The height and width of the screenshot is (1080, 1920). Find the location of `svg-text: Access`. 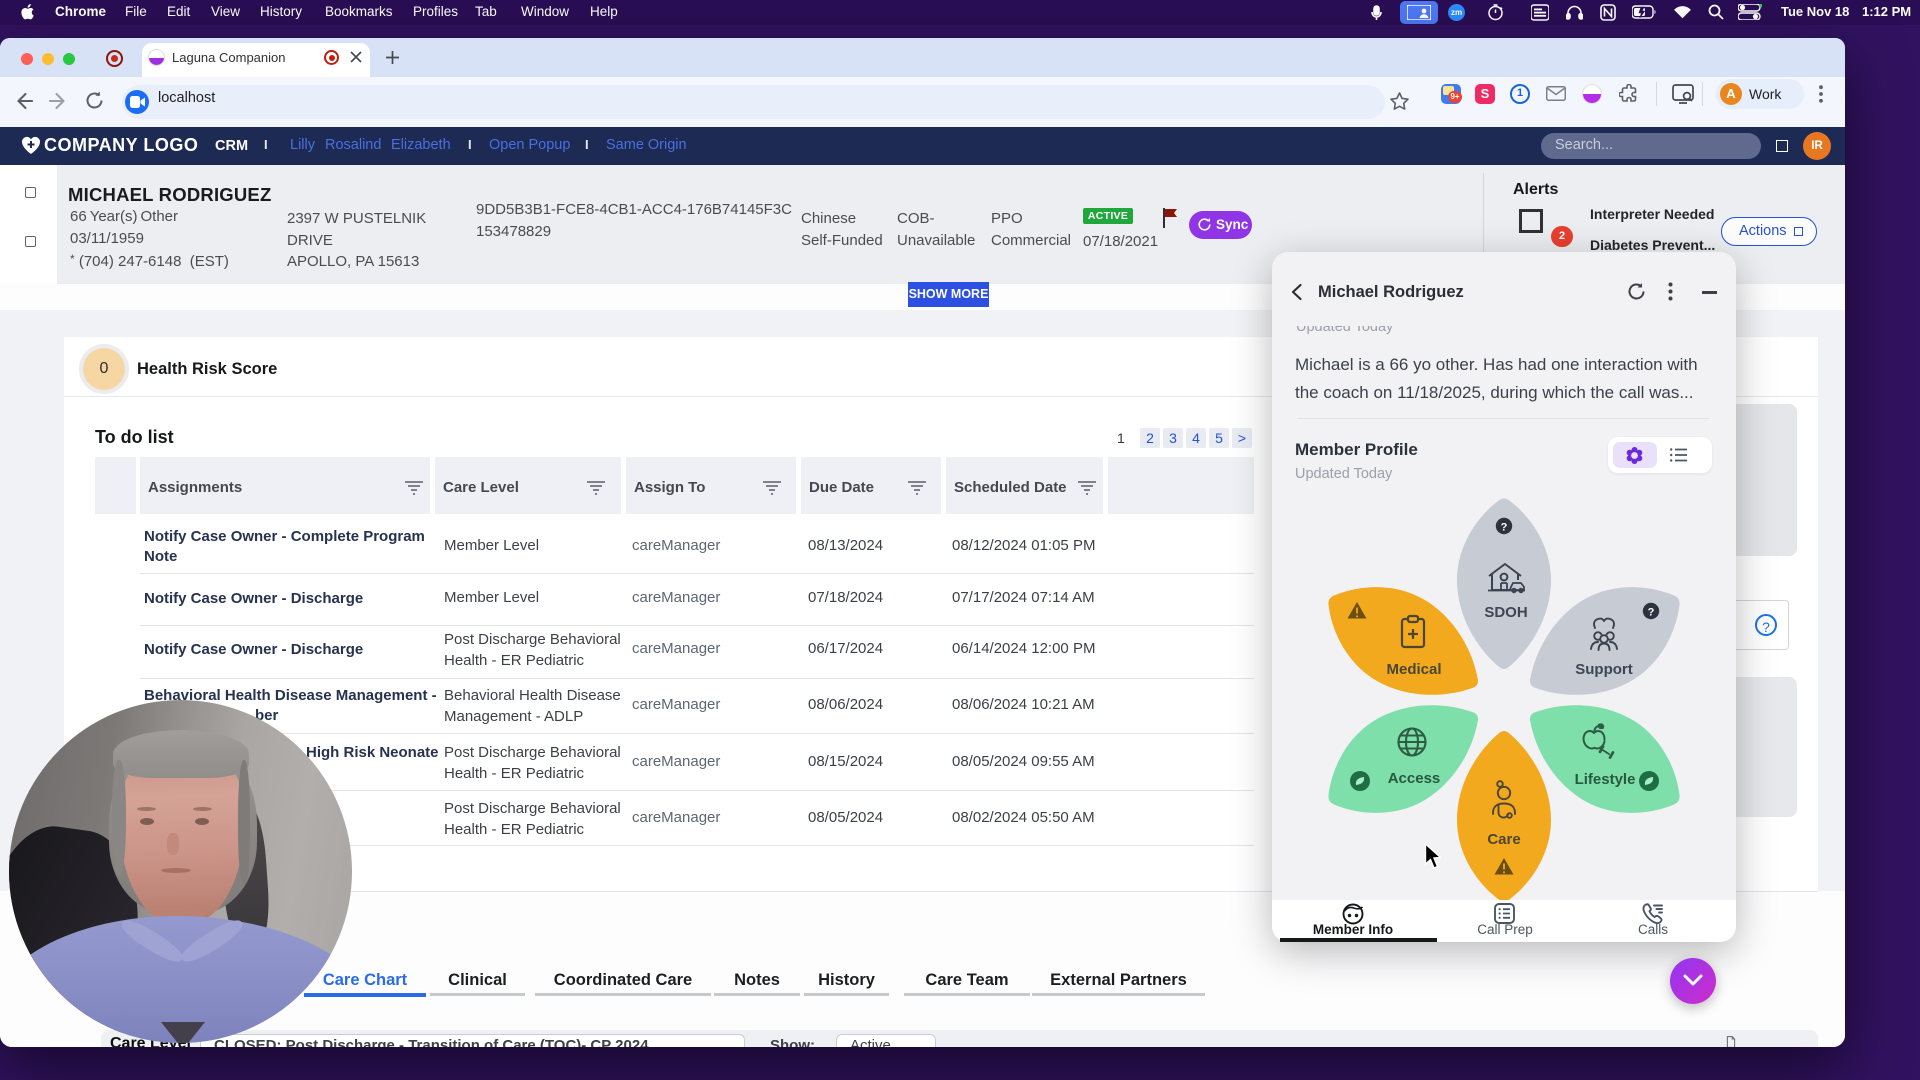

svg-text: Access is located at coordinates (1414, 778).